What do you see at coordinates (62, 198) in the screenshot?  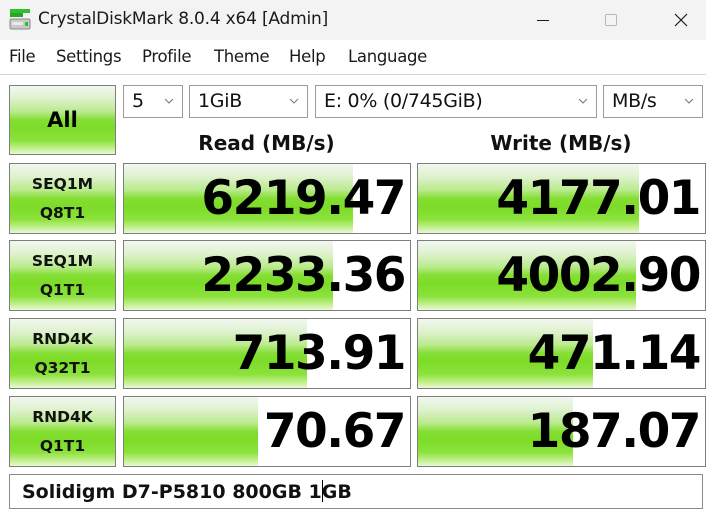 I see `test-button-0: SEQ1M Q8T1` at bounding box center [62, 198].